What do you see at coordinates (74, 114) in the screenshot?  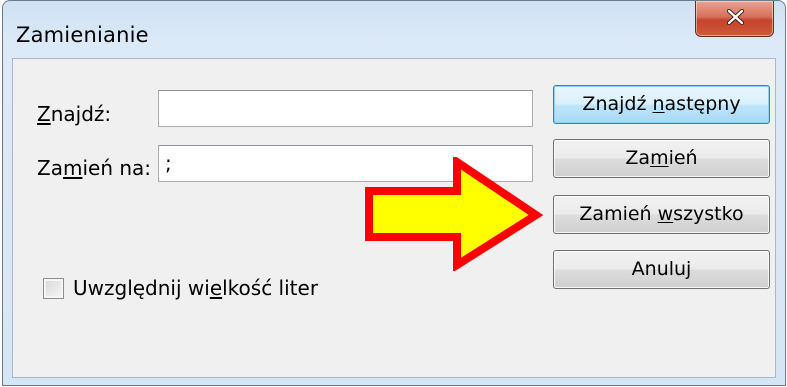 I see `find-label: Znajdź:` at bounding box center [74, 114].